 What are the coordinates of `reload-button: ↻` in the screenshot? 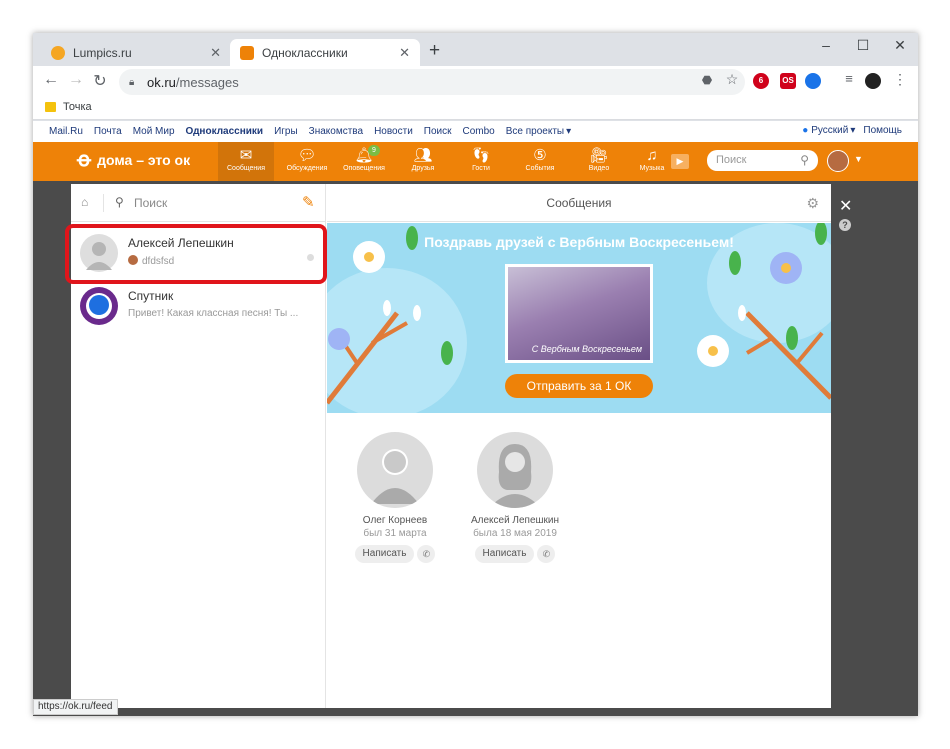 It's located at (100, 81).